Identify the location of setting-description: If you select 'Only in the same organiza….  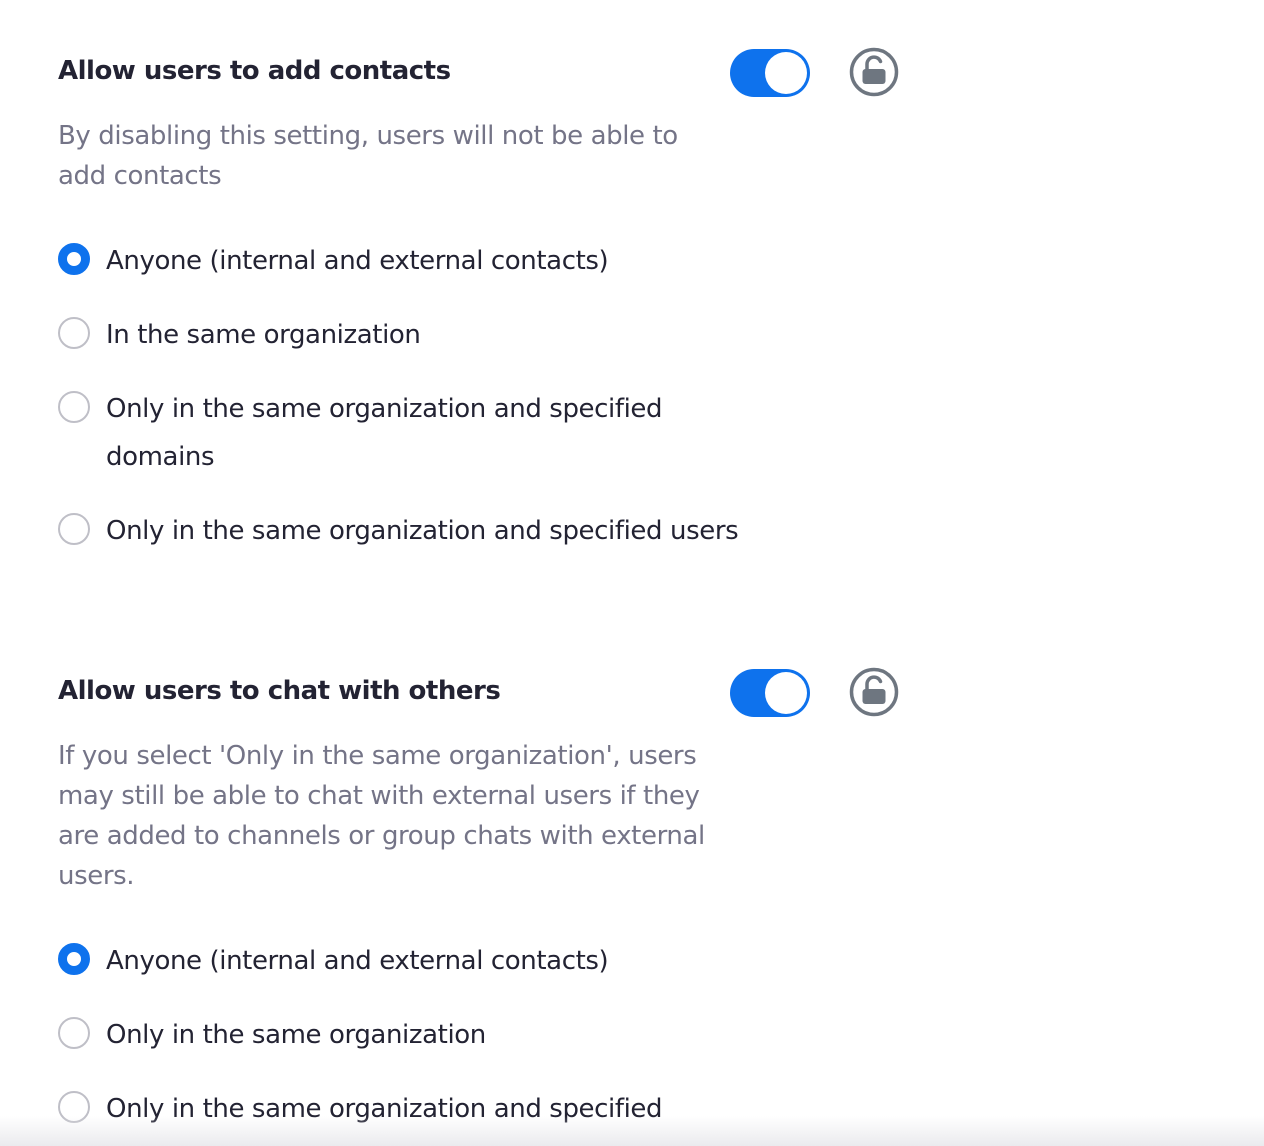
(381, 816).